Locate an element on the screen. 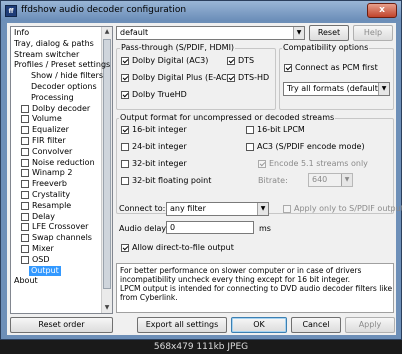 This screenshot has height=354, width=402. tree-item-label: Decoder options is located at coordinates (64, 86).